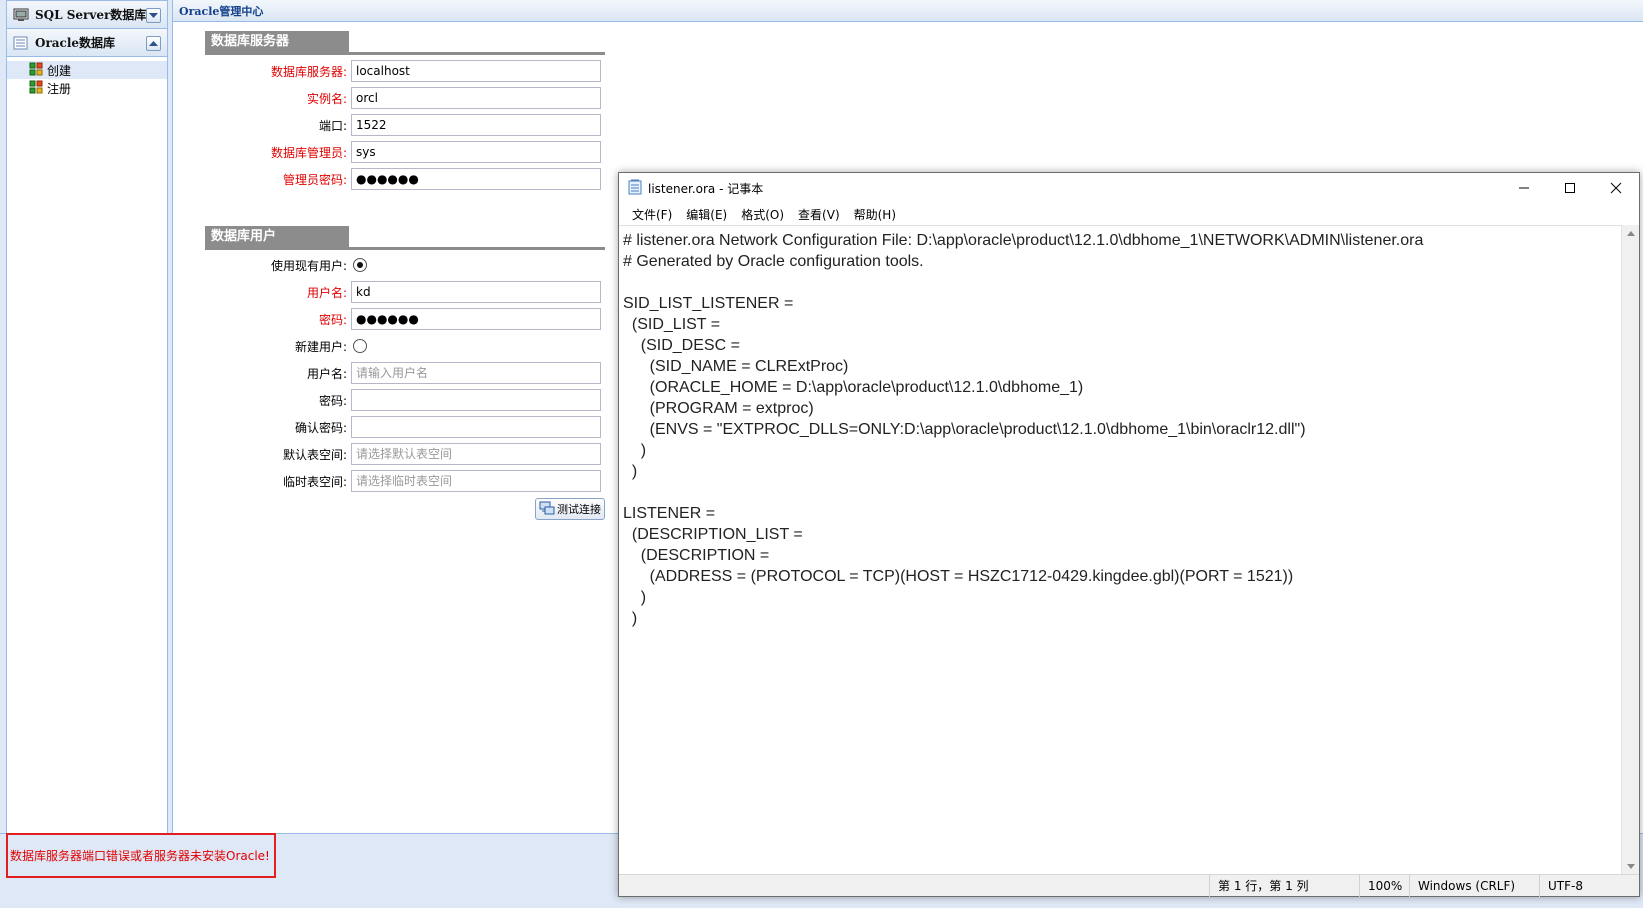 The height and width of the screenshot is (908, 1643). I want to click on confirm-password-input, so click(476, 427).